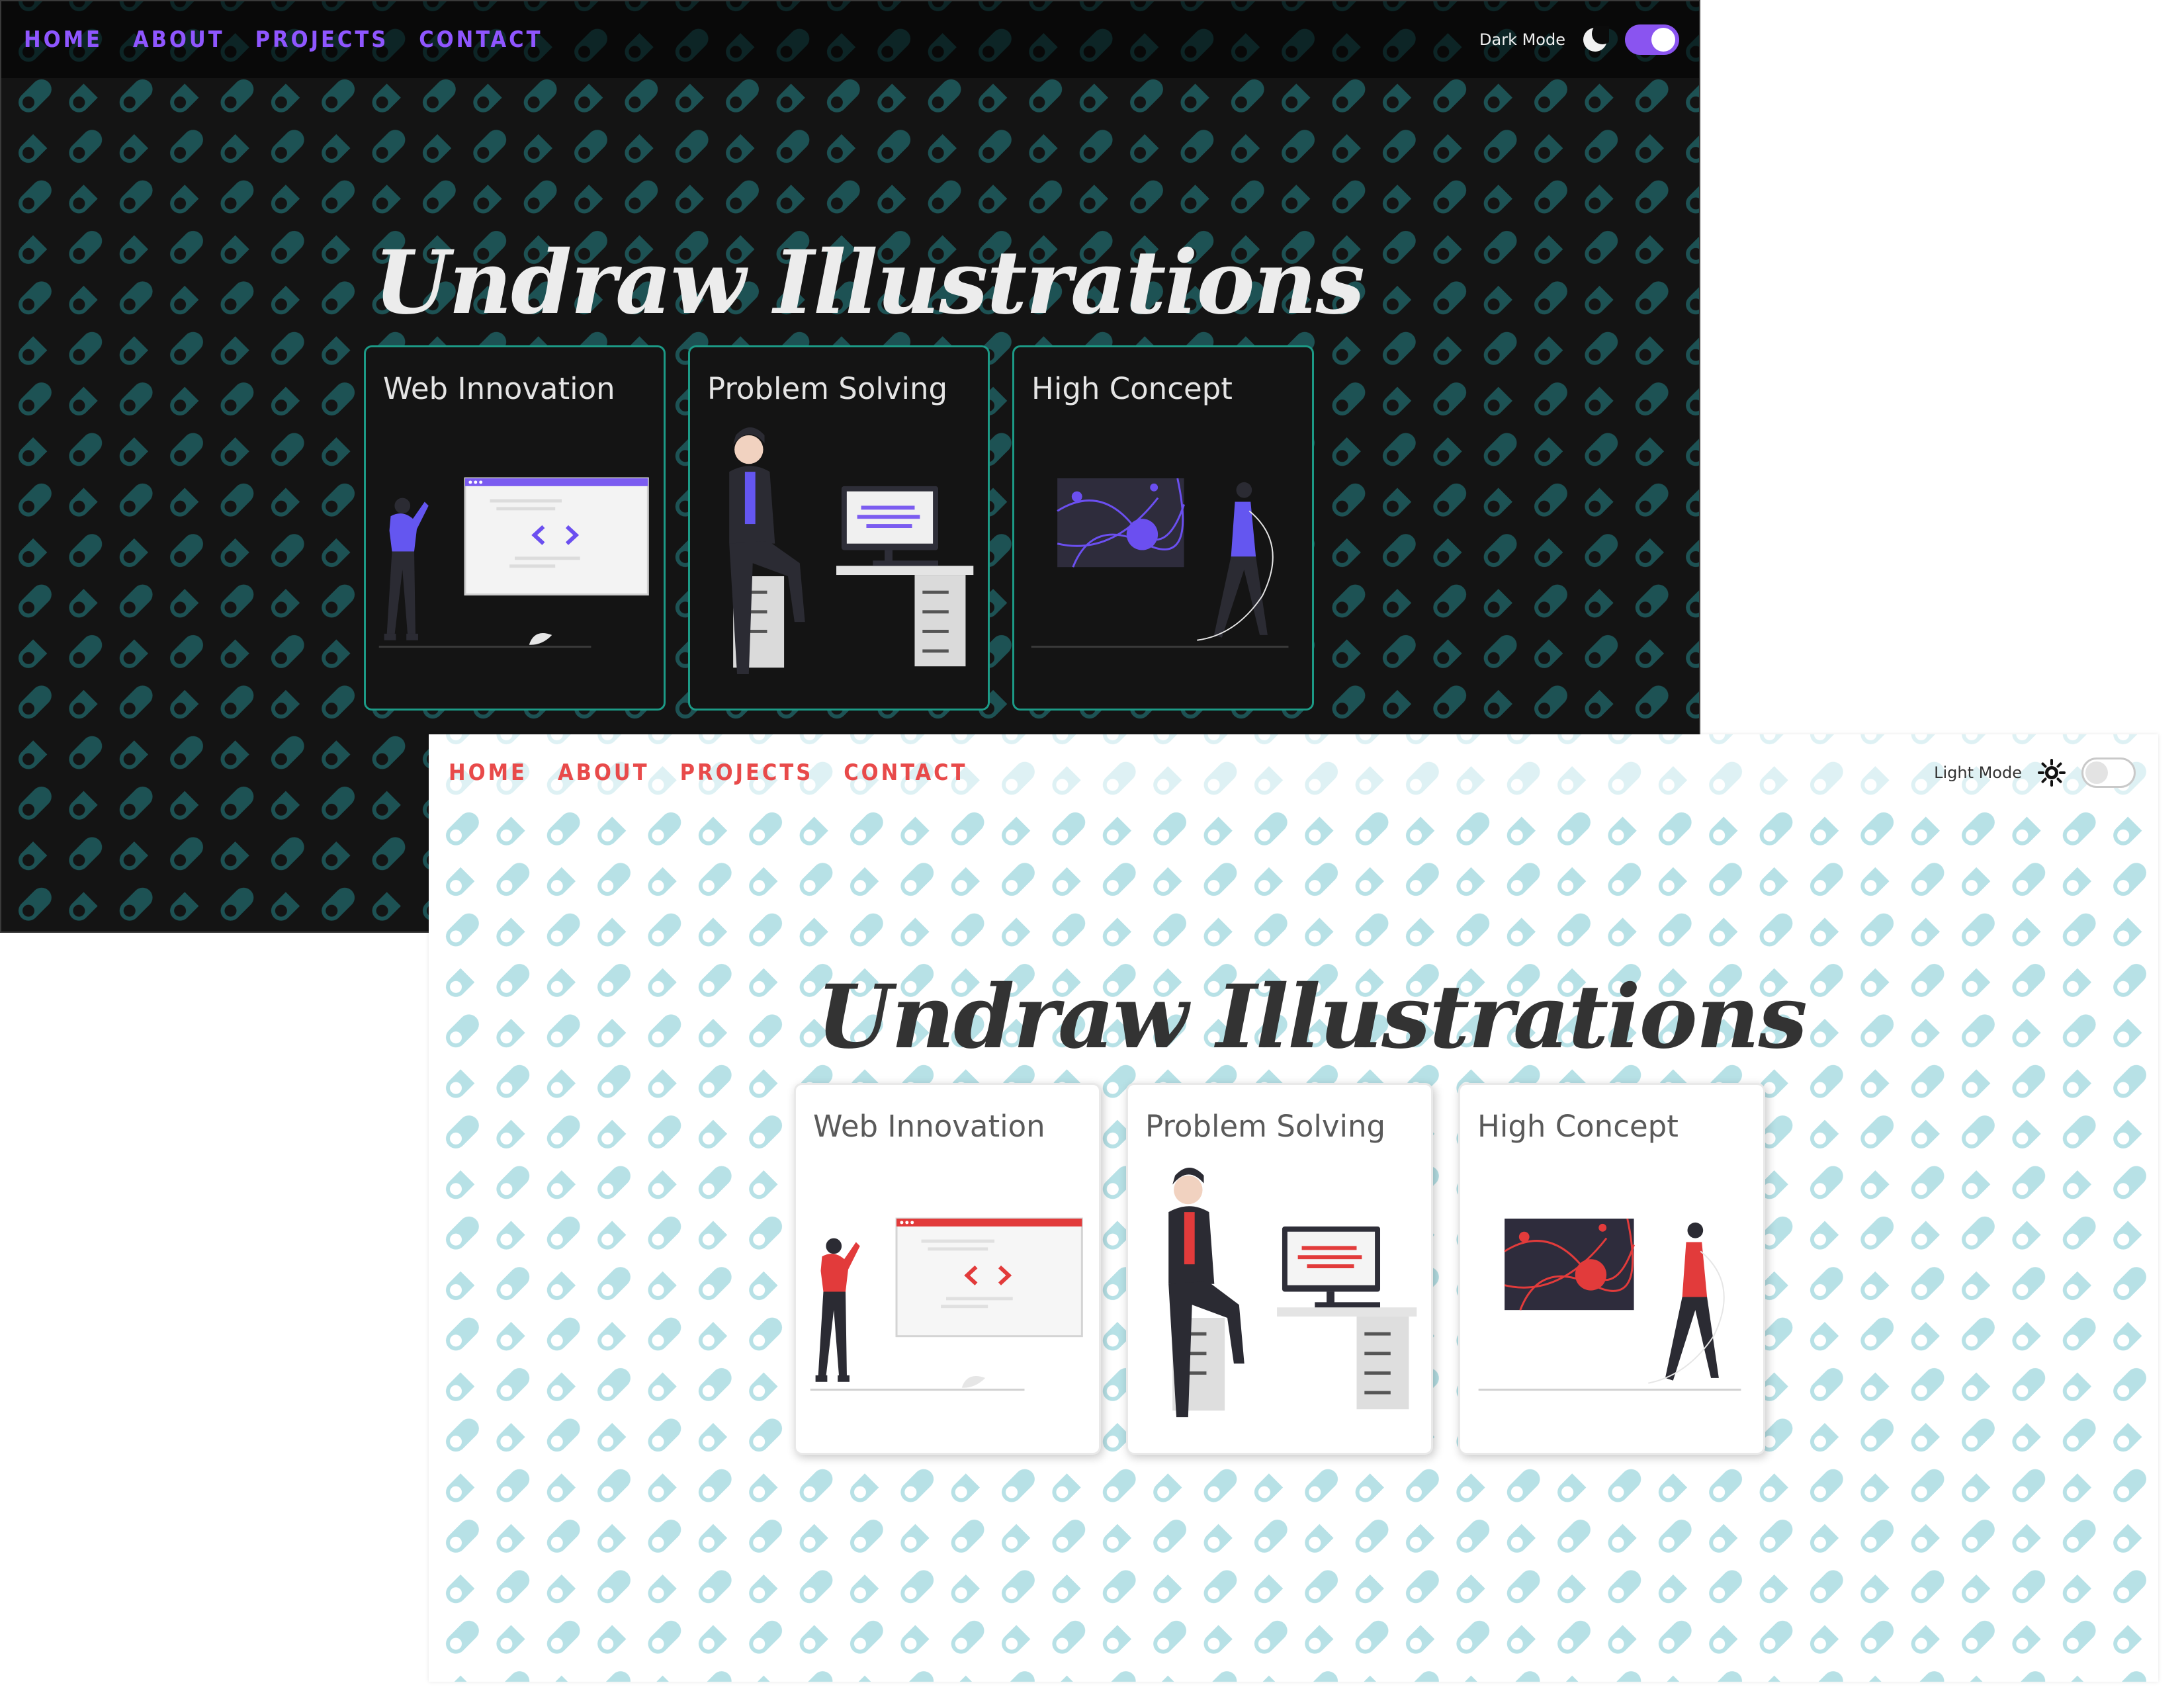 Image resolution: width=2184 pixels, height=1687 pixels. I want to click on top-navbar: HOME ABOUT PROJECTS CONTACT Dark Mode, so click(850, 39).